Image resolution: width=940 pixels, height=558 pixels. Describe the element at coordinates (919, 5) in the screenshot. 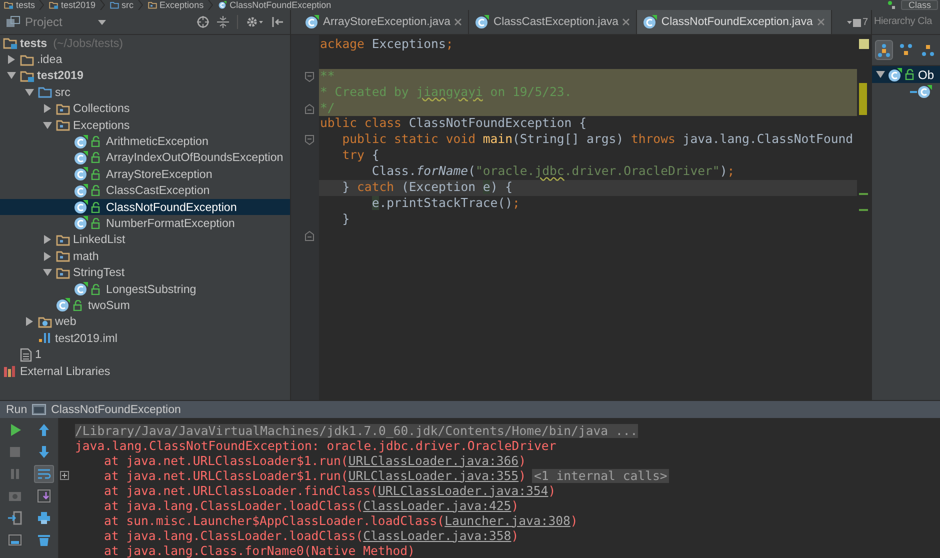

I see `run-config-selector: Class` at that location.